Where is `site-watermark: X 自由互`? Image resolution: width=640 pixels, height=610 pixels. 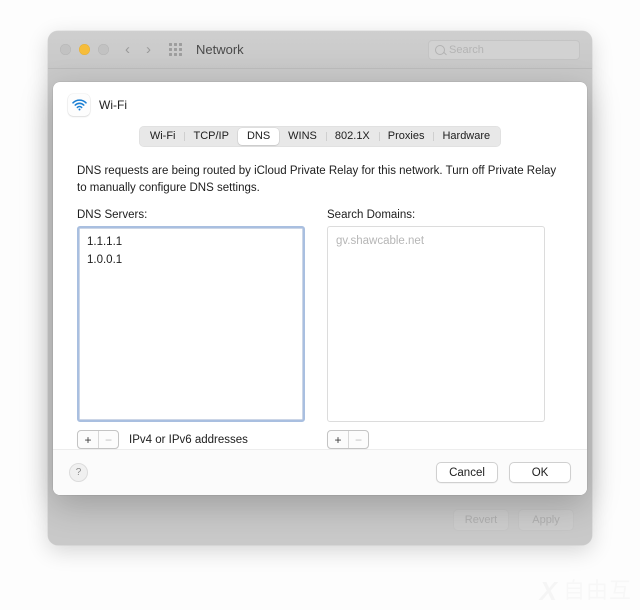
site-watermark: X 自由互 is located at coordinates (586, 591).